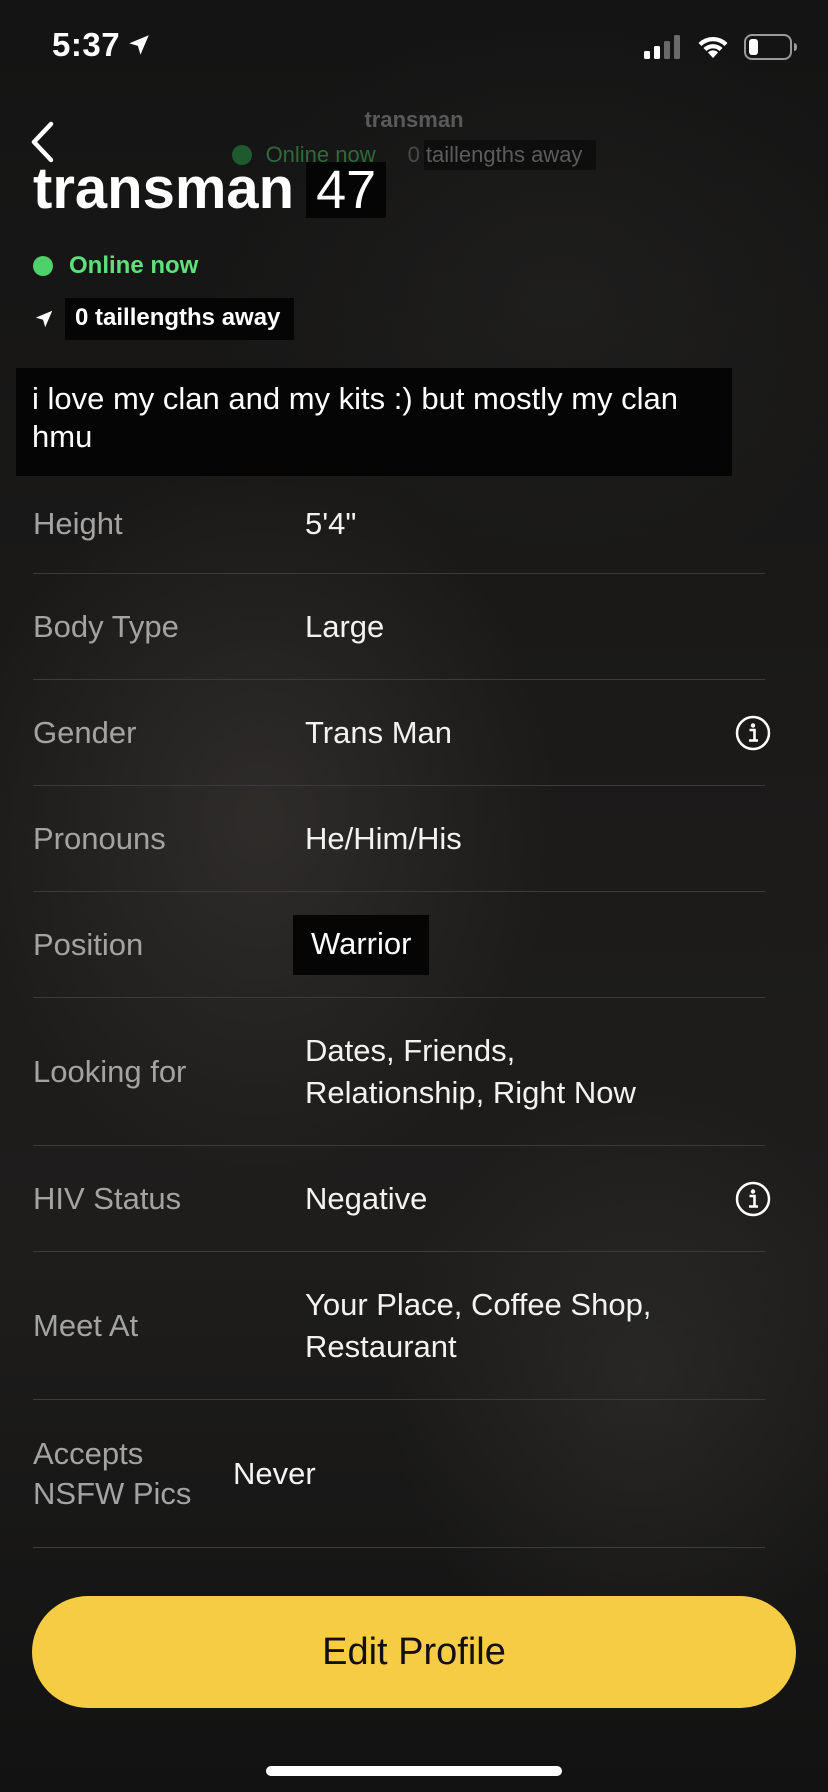 The width and height of the screenshot is (828, 1792). I want to click on detail-label: Position, so click(88, 944).